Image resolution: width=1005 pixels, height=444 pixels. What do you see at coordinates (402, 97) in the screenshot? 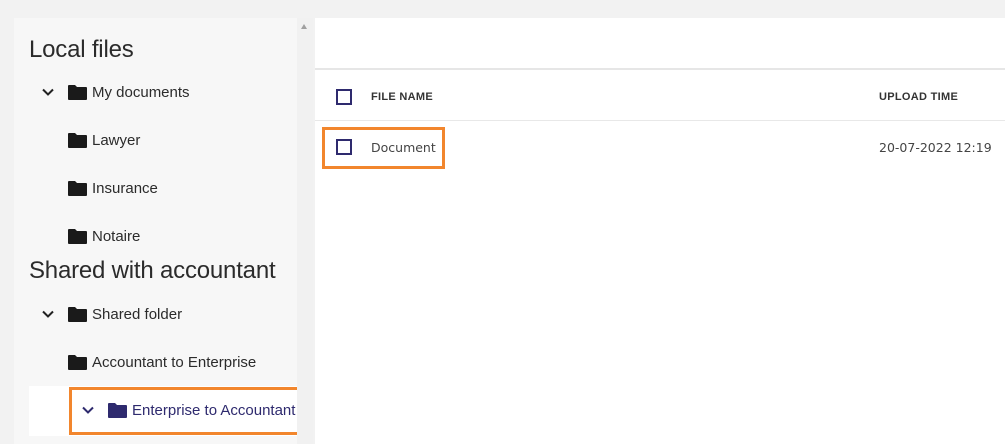
I see `column-header-file-name: FILE NAME` at bounding box center [402, 97].